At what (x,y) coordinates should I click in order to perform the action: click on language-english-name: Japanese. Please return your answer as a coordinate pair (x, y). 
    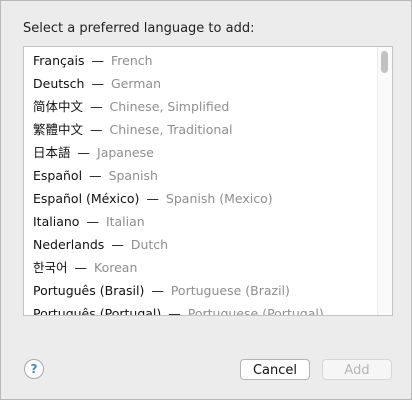
    Looking at the image, I should click on (125, 152).